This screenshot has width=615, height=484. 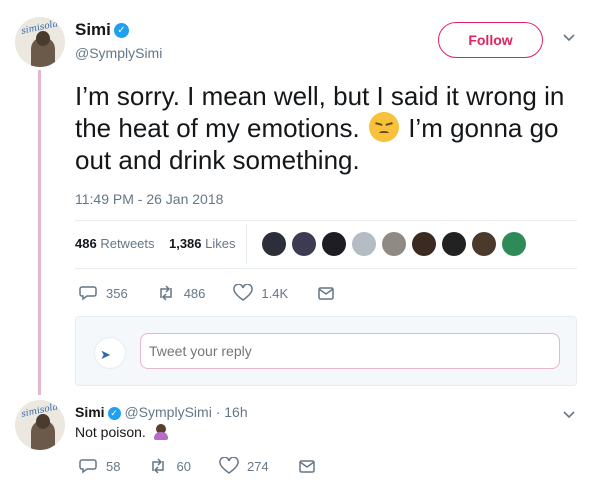 What do you see at coordinates (194, 293) in the screenshot?
I see `retweet-count: 486` at bounding box center [194, 293].